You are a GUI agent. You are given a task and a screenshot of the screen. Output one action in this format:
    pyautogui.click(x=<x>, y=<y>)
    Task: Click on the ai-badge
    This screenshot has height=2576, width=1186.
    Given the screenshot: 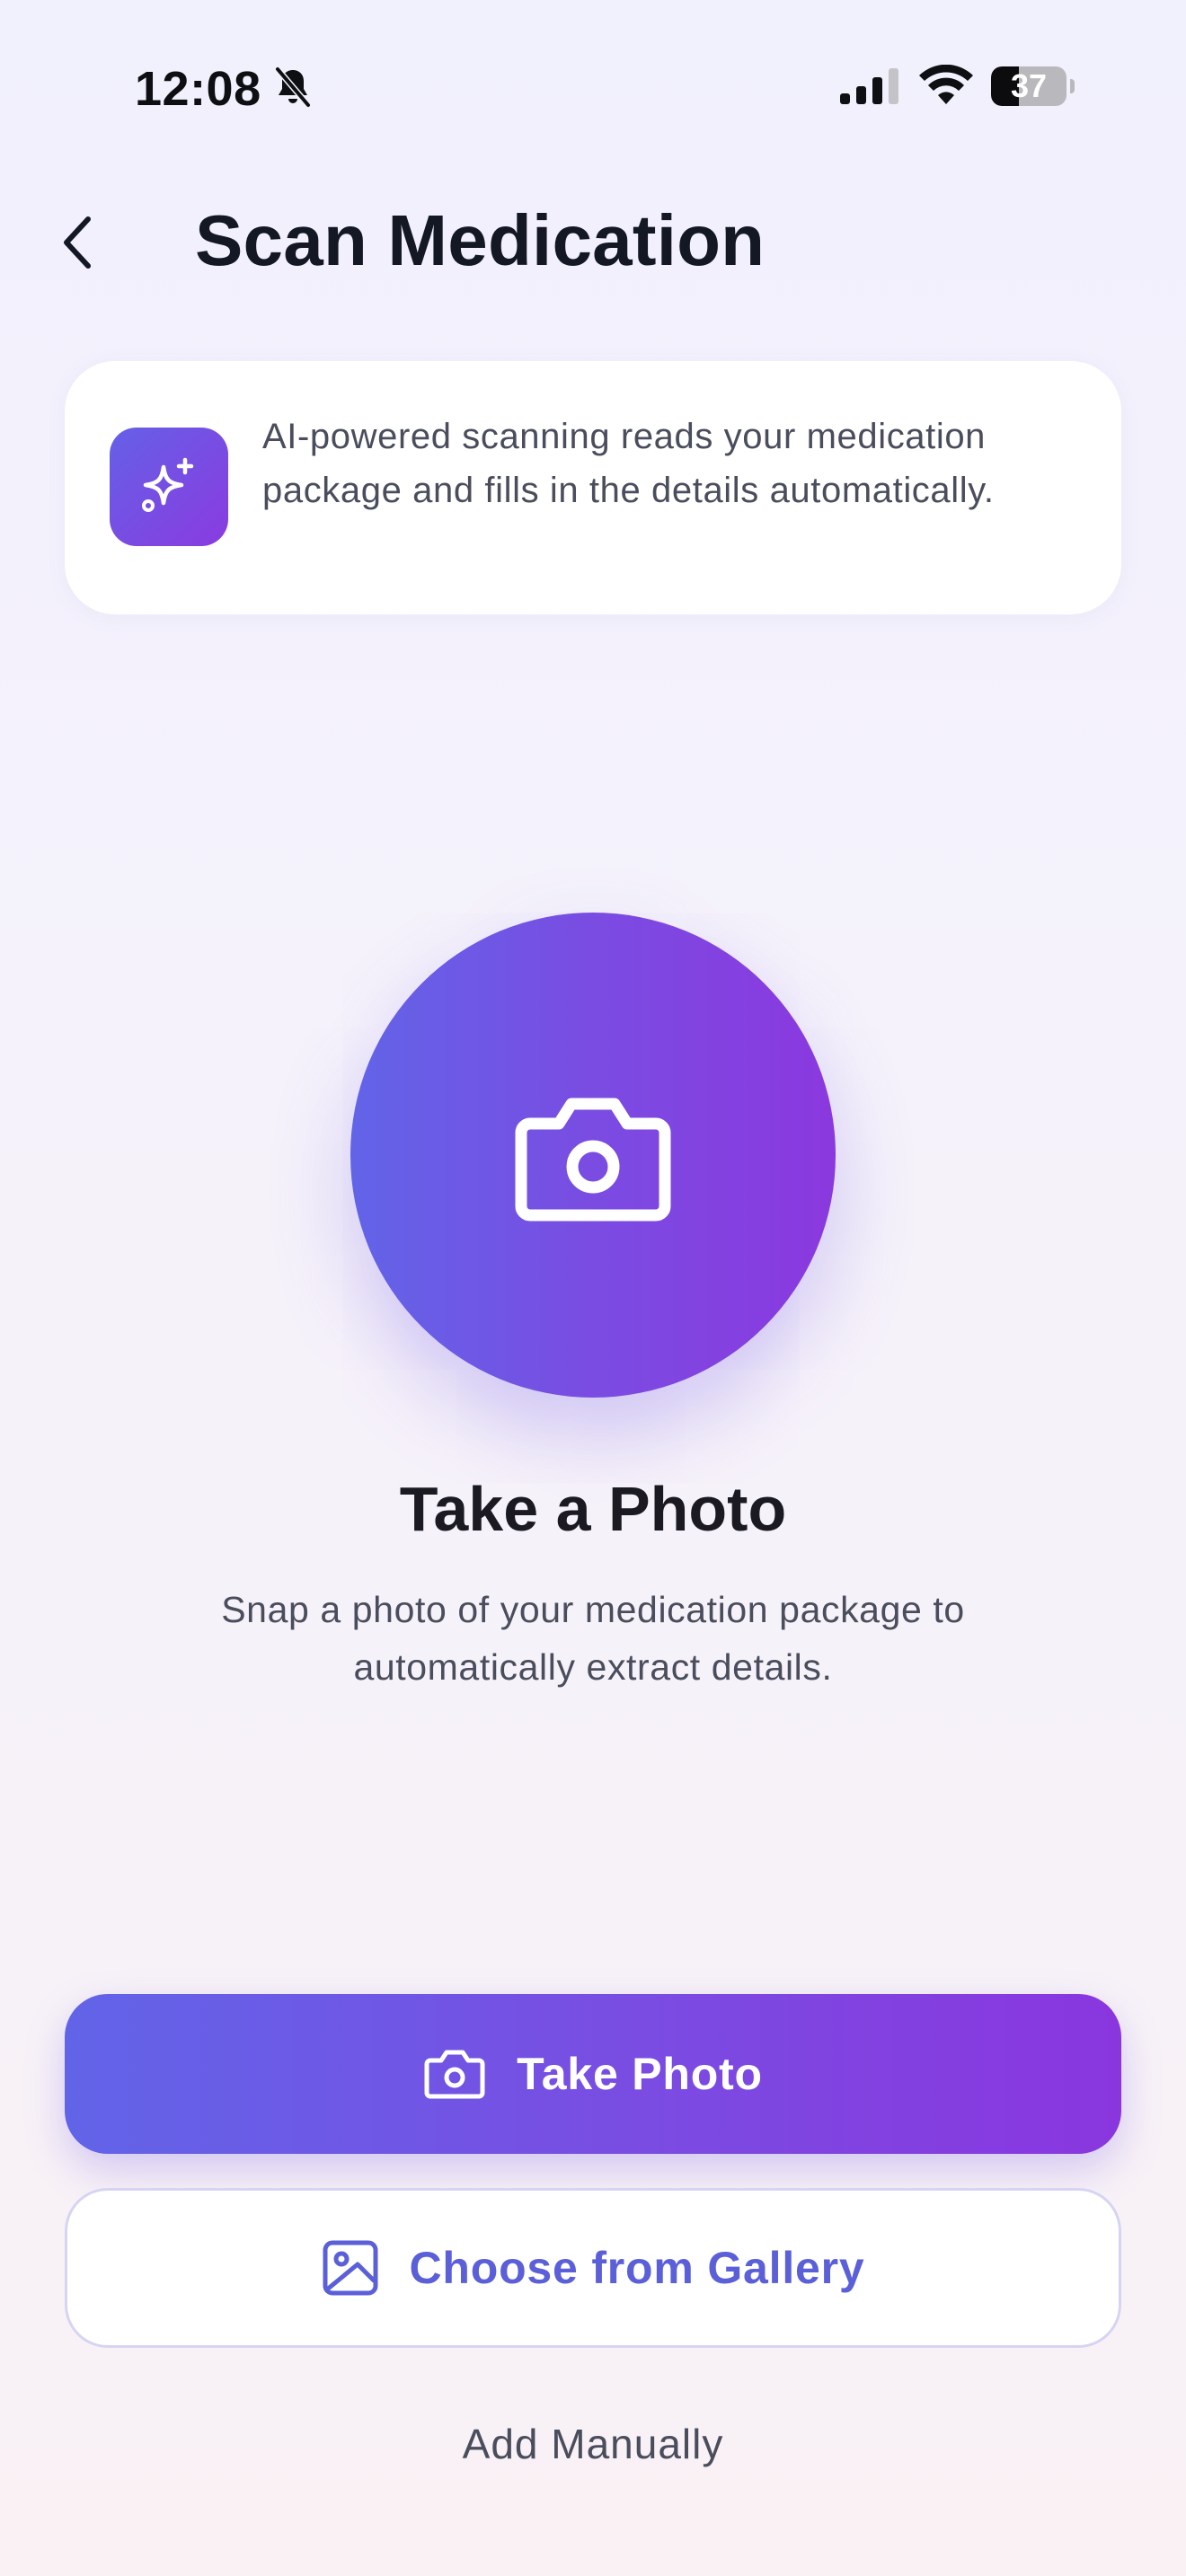 What is the action you would take?
    pyautogui.click(x=169, y=487)
    